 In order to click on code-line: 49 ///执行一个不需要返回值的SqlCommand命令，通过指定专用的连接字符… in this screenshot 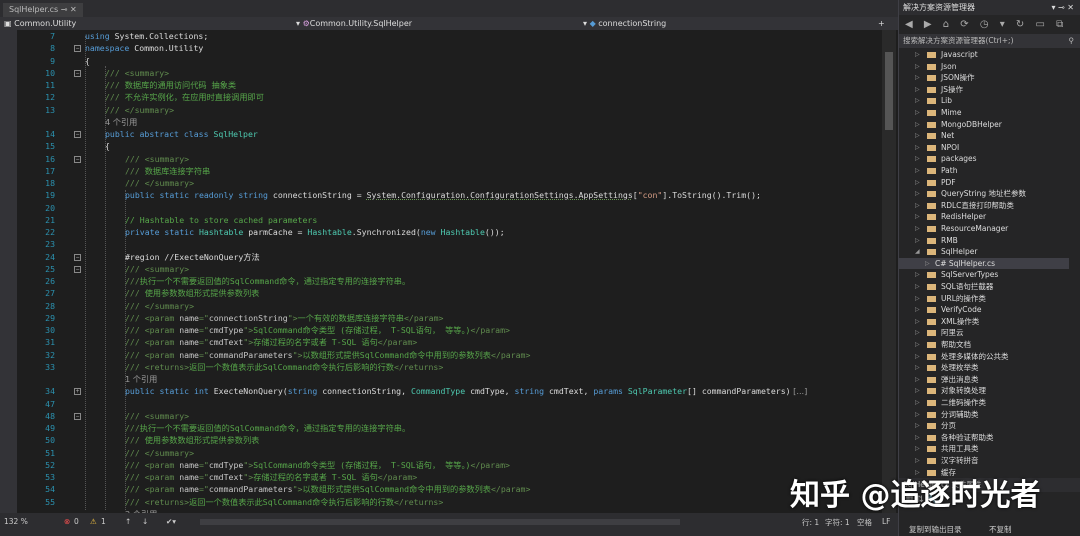, I will do `click(449, 428)`.